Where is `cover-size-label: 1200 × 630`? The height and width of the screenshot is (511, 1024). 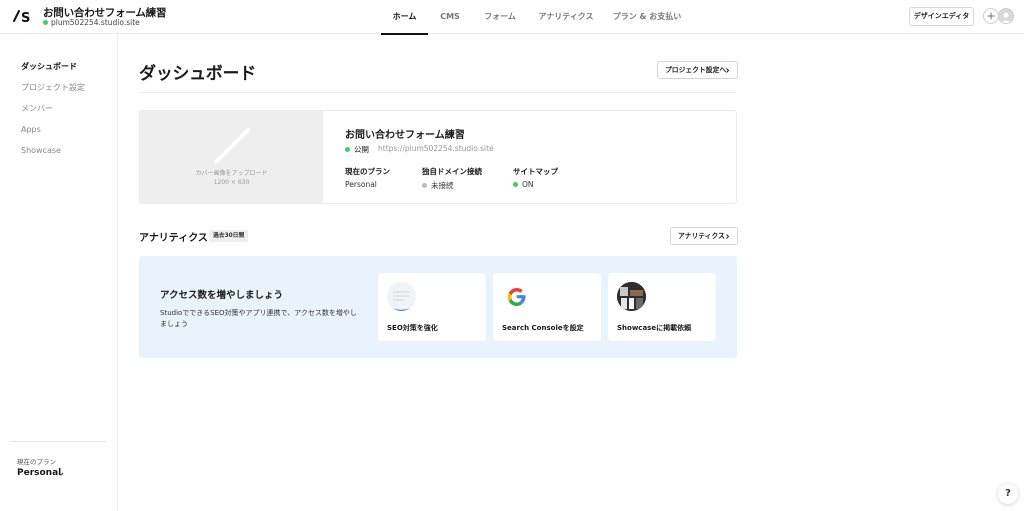
cover-size-label: 1200 × 630 is located at coordinates (231, 182).